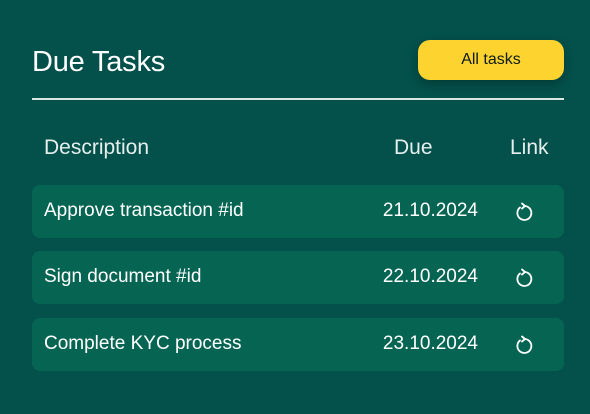 Image resolution: width=590 pixels, height=414 pixels. Describe the element at coordinates (298, 277) in the screenshot. I see `task-row: Sign document #id 22.10.2024` at that location.